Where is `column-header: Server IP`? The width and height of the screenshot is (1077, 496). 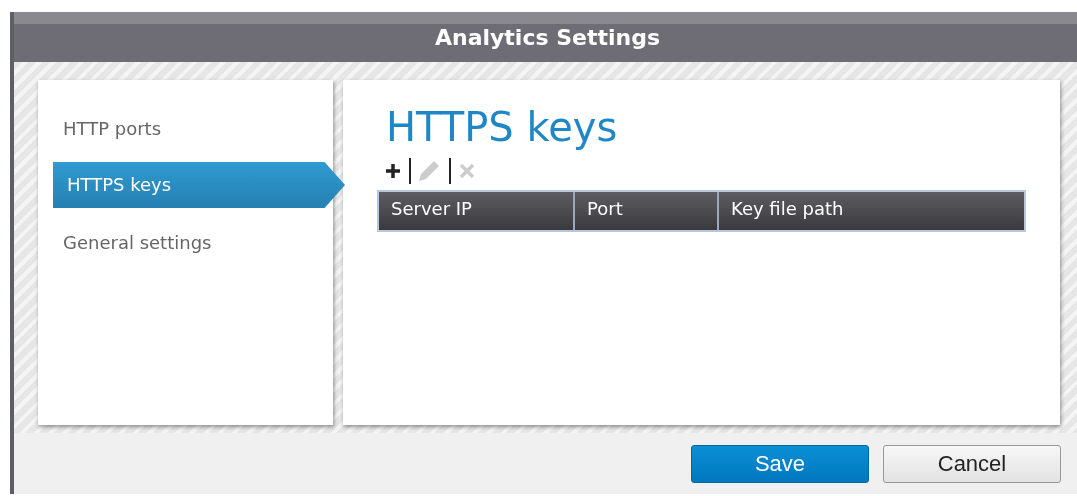 column-header: Server IP is located at coordinates (477, 211).